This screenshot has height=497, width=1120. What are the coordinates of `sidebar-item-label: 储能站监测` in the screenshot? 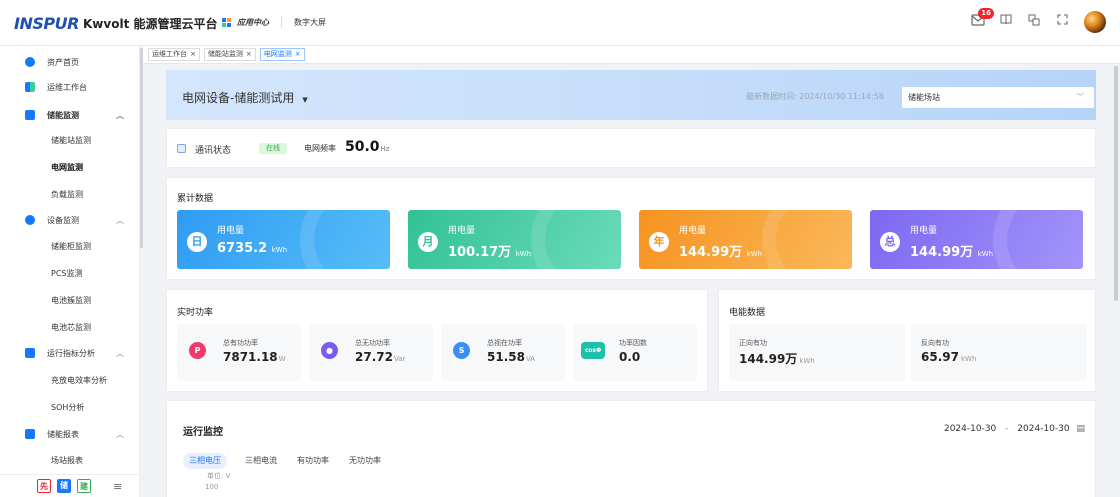 It's located at (71, 140).